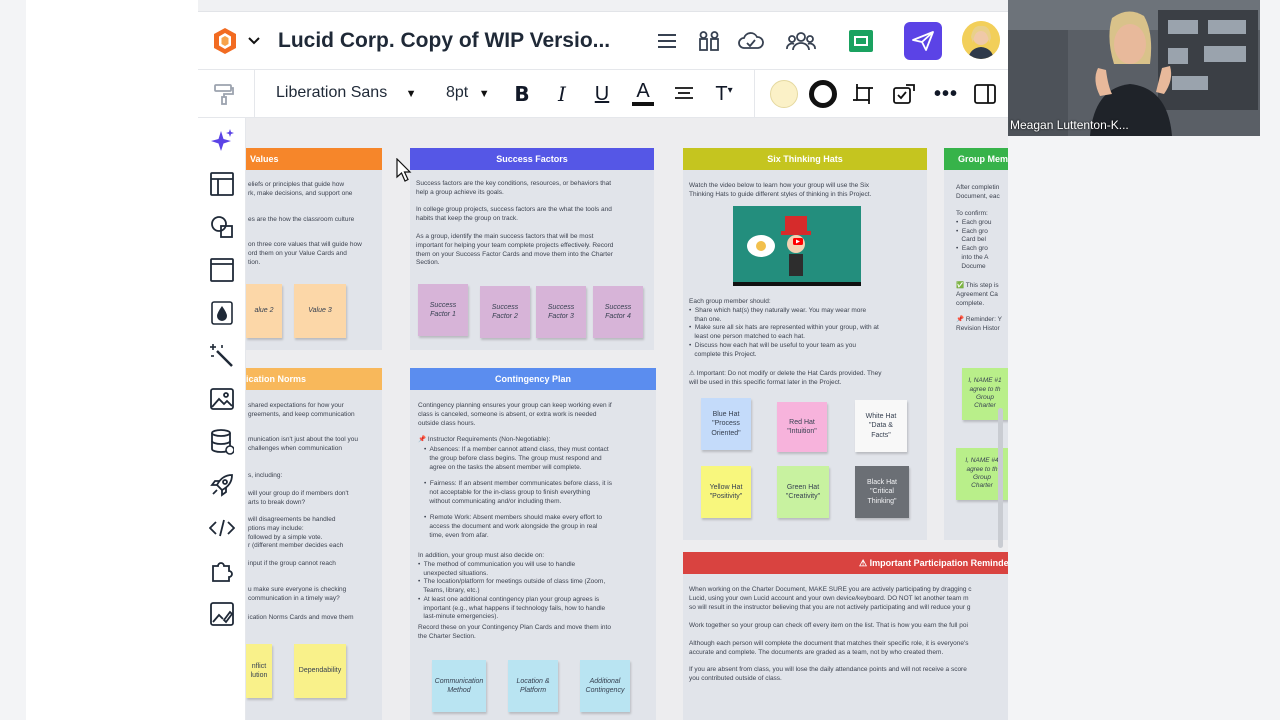 Image resolution: width=1280 pixels, height=720 pixels. I want to click on templates-icon, so click(222, 184).